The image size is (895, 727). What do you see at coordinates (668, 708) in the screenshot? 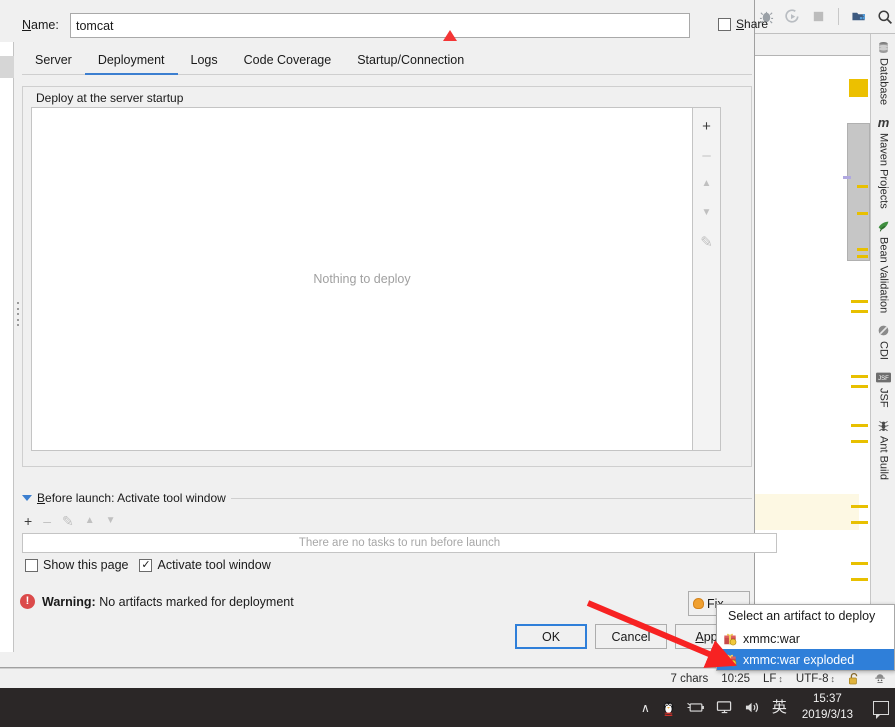
I see `qq-penguin-icon` at bounding box center [668, 708].